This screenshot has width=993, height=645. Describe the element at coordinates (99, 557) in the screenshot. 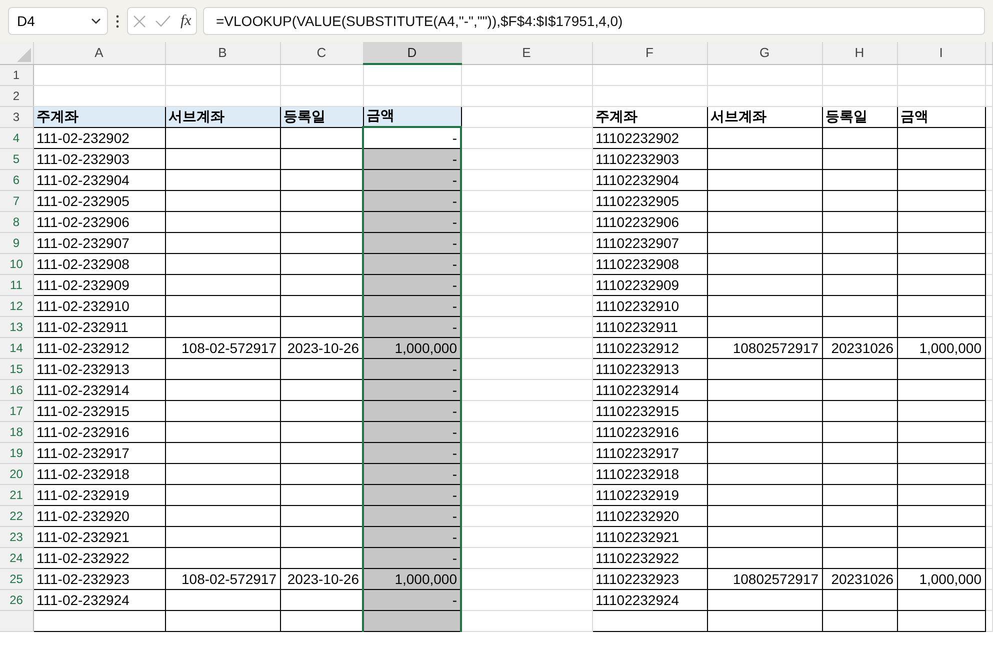

I see `table-cell: 111-02-232922` at that location.